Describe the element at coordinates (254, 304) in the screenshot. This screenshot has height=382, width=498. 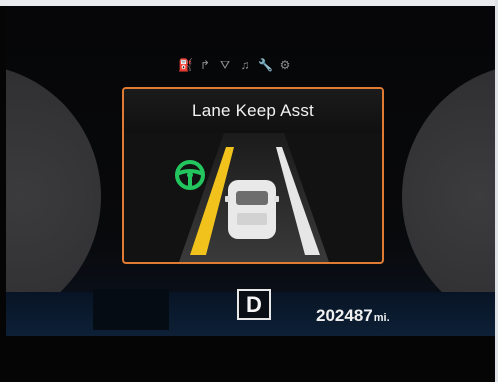
I see `gear-indicator: D` at that location.